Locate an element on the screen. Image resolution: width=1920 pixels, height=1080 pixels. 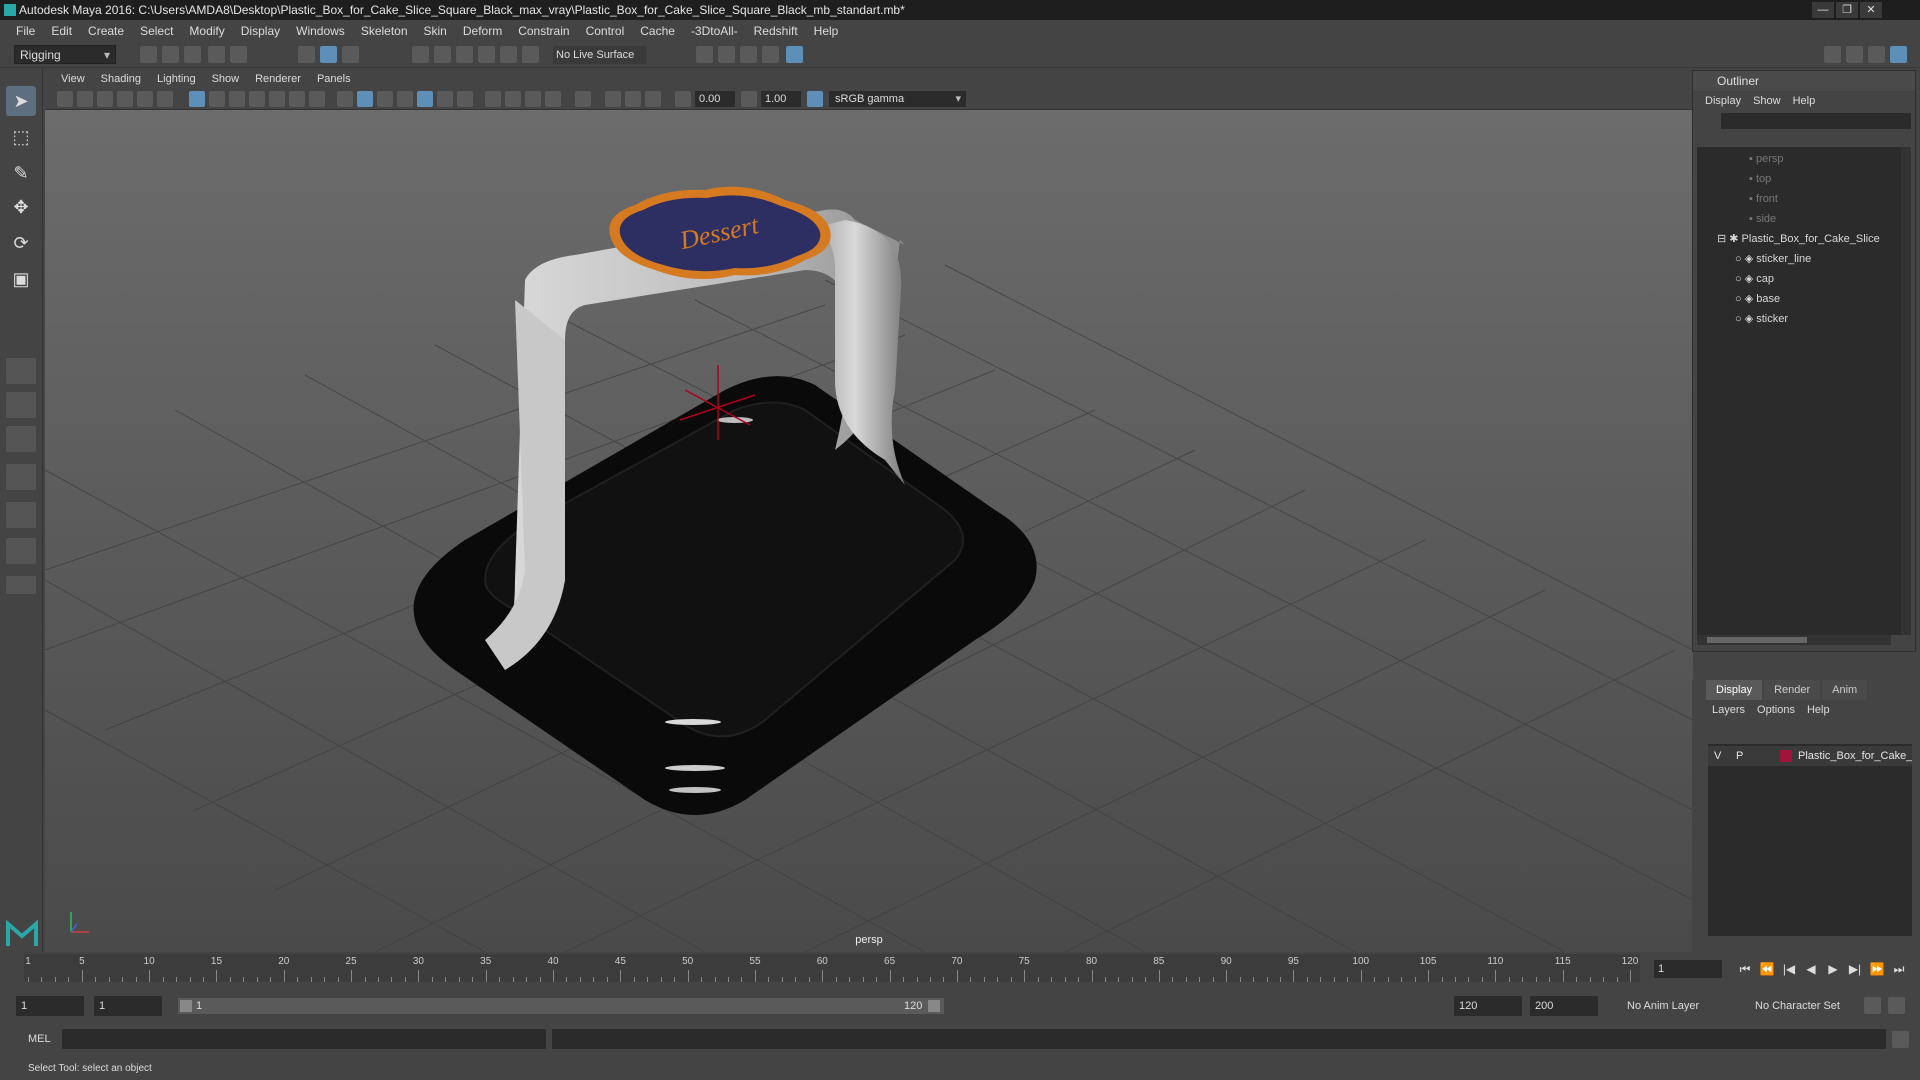
menu-set-dropdown: Rigging is located at coordinates (65, 55).